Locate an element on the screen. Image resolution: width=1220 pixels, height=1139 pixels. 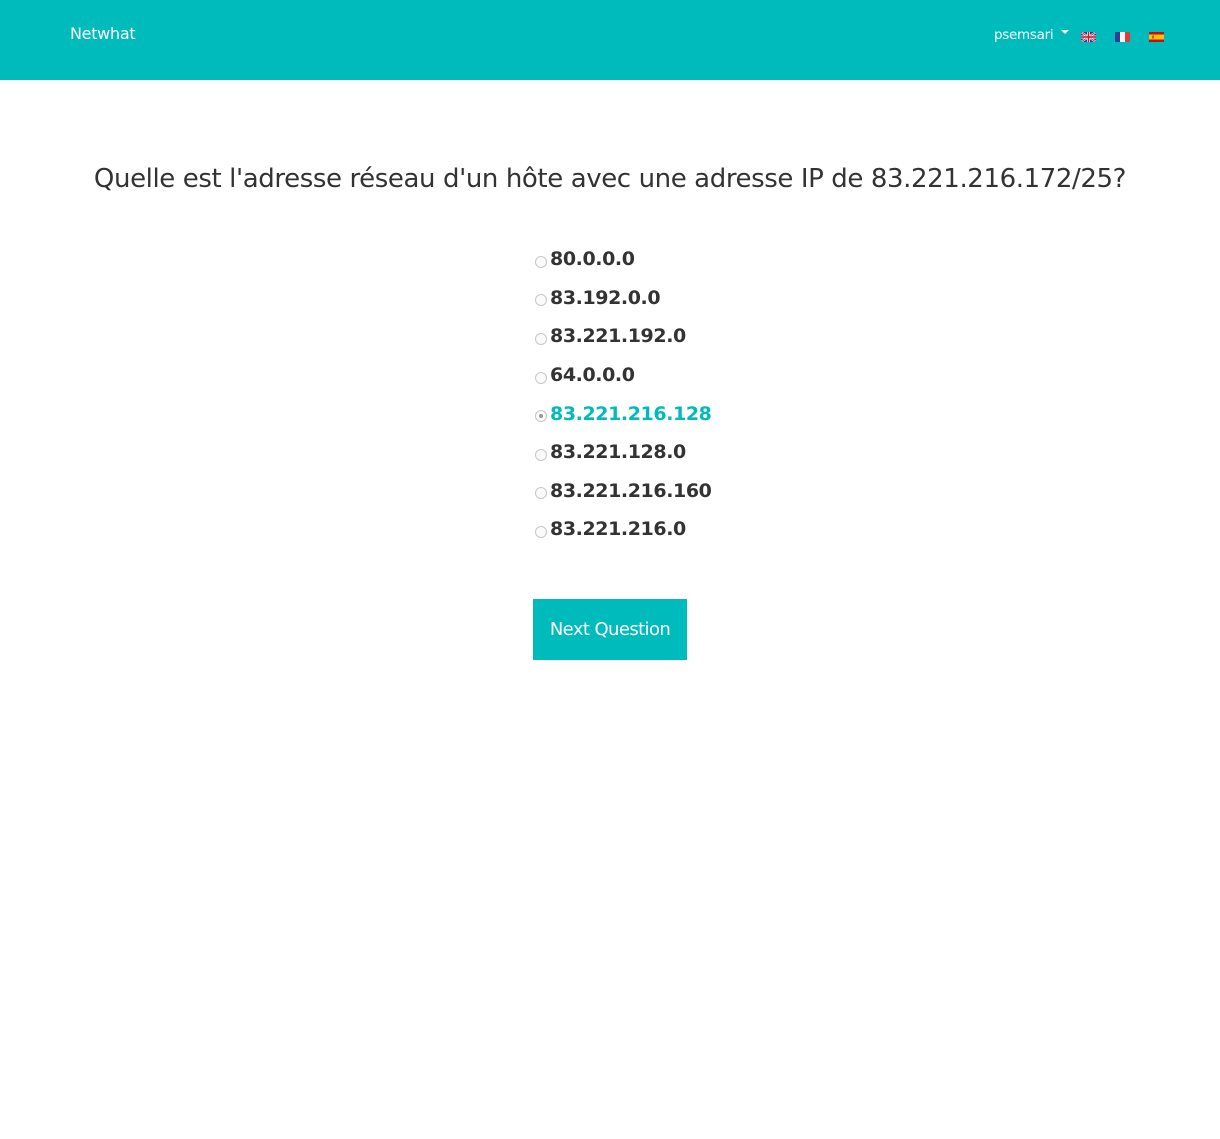
user-menu-dropdown: psemsari is located at coordinates (1032, 35).